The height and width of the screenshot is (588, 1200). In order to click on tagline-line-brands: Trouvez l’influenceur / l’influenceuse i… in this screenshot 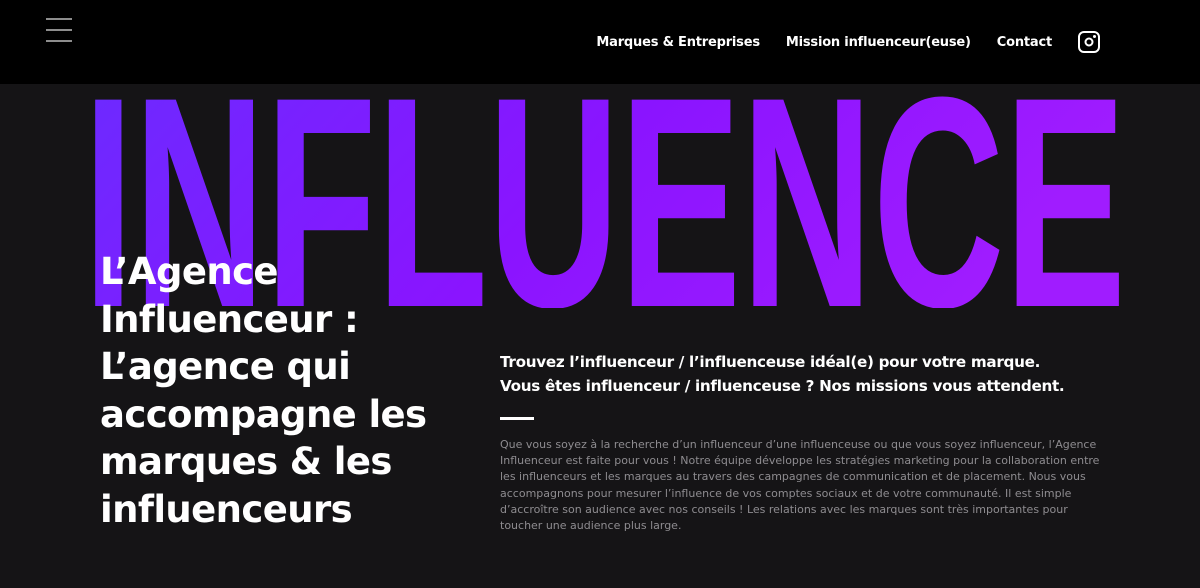, I will do `click(770, 362)`.